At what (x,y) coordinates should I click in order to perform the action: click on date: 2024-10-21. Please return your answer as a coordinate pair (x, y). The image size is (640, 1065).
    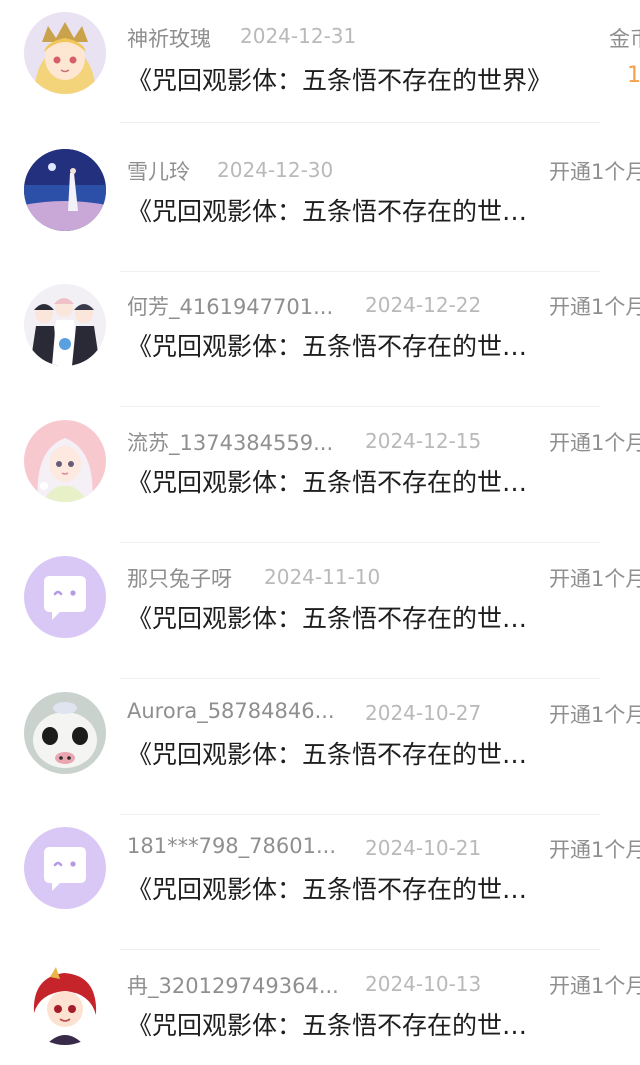
    Looking at the image, I should click on (423, 848).